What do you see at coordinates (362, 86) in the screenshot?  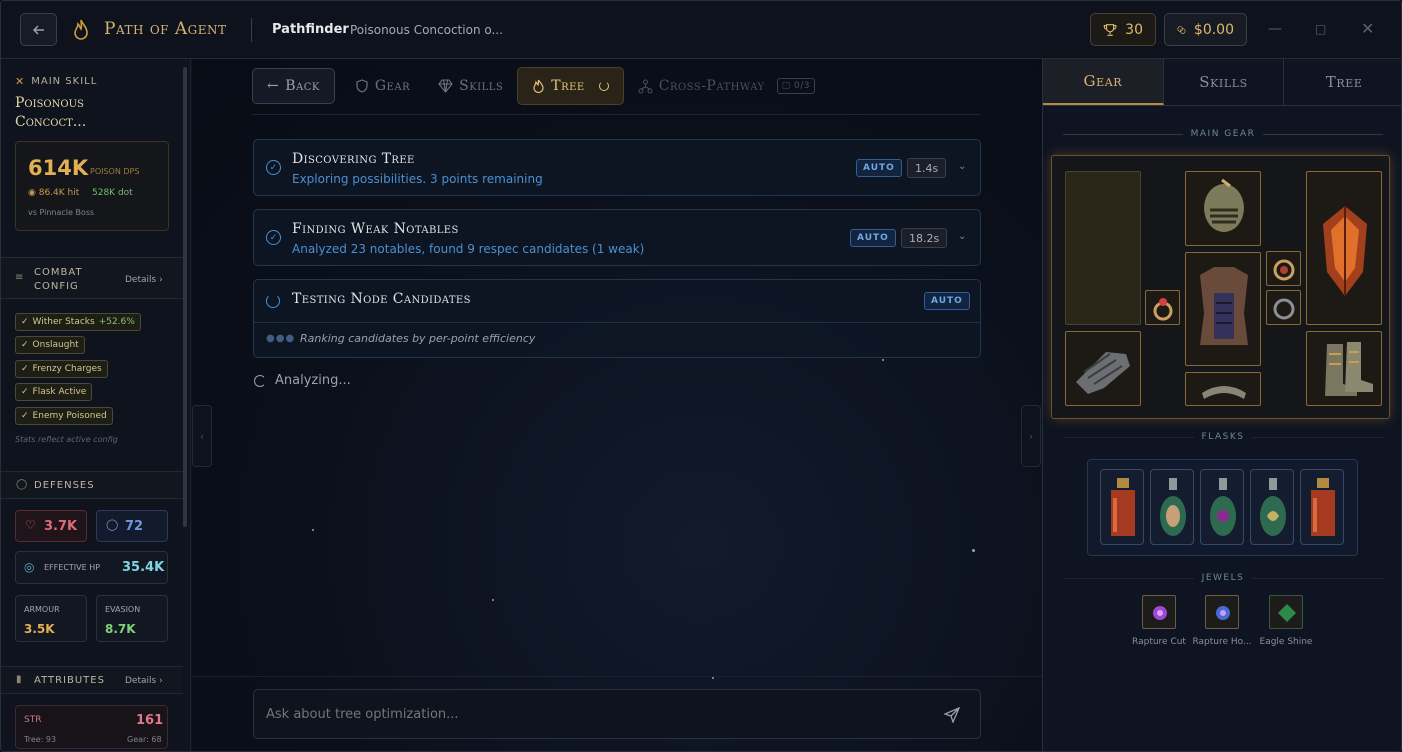 I see `shield-icon` at bounding box center [362, 86].